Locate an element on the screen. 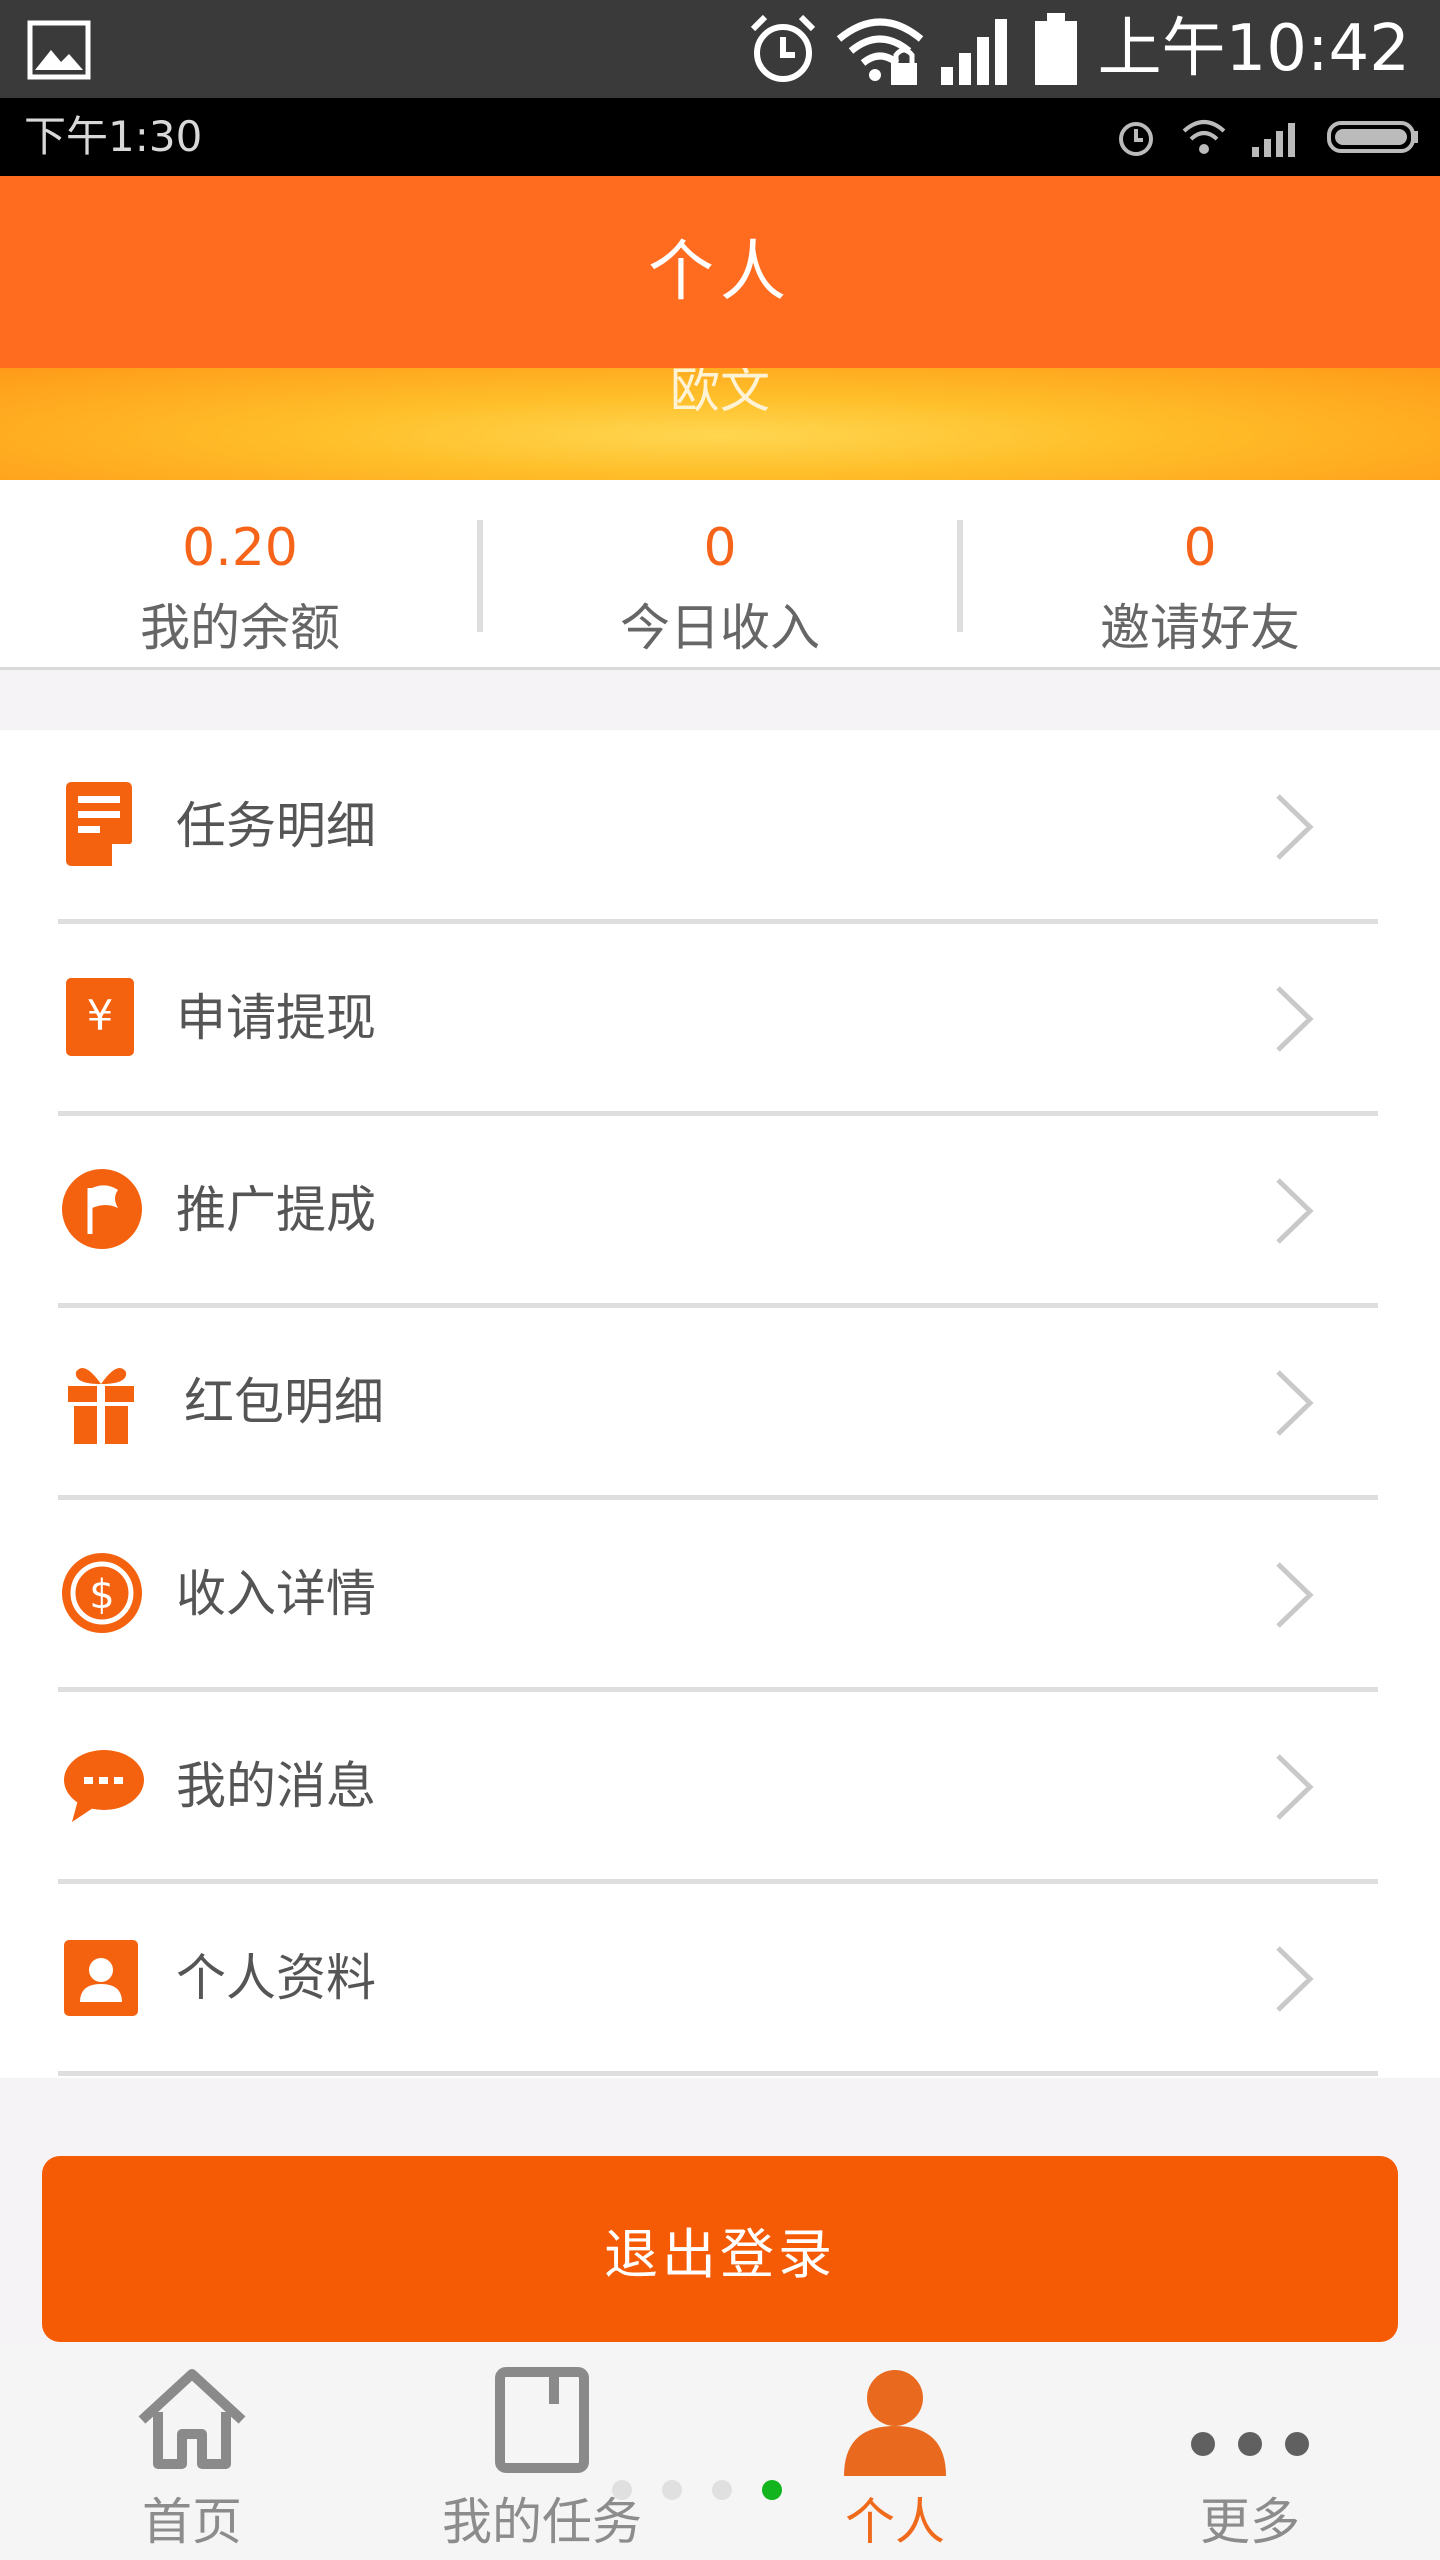 Image resolution: width=1440 pixels, height=2560 pixels. dollar-coin-icon: $ is located at coordinates (102, 1593).